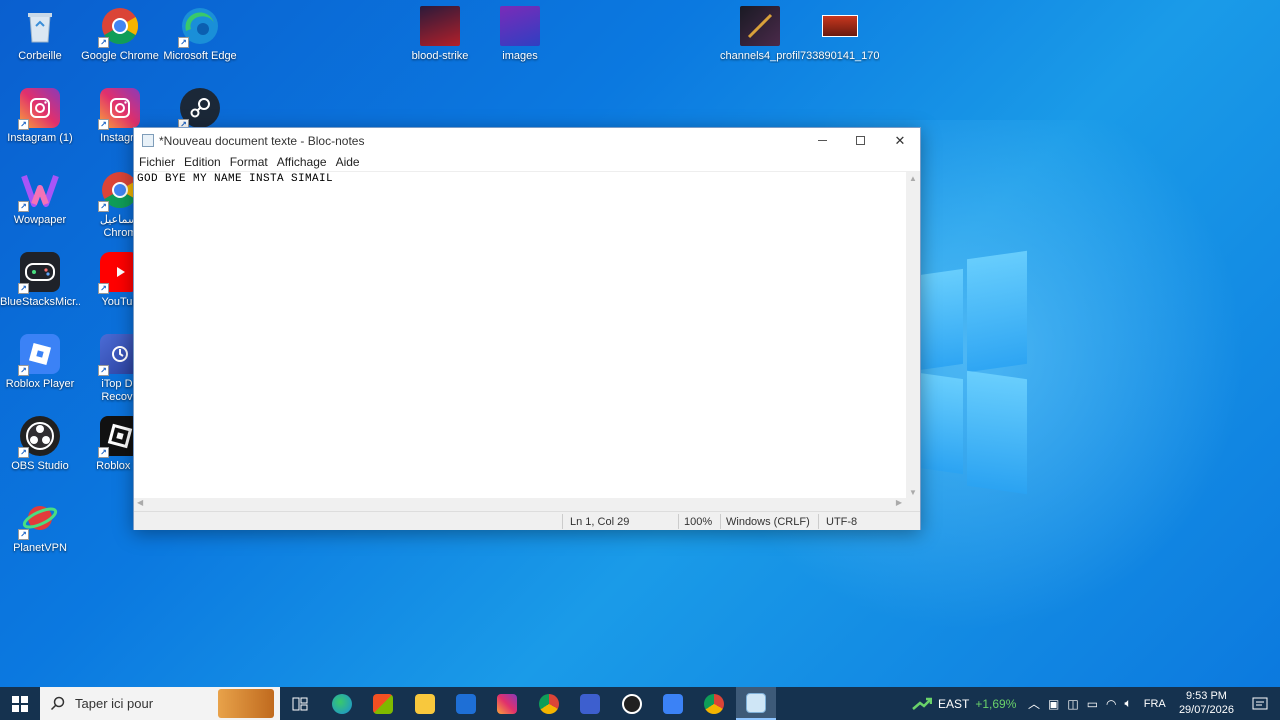 Image resolution: width=1280 pixels, height=720 pixels. What do you see at coordinates (160, 703) in the screenshot?
I see `taskbar-search-box: Taper ici pour` at bounding box center [160, 703].